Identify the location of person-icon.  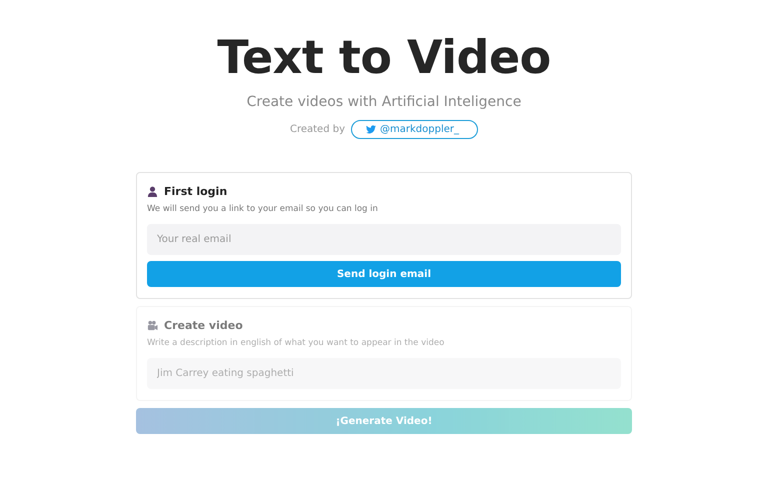
(152, 191).